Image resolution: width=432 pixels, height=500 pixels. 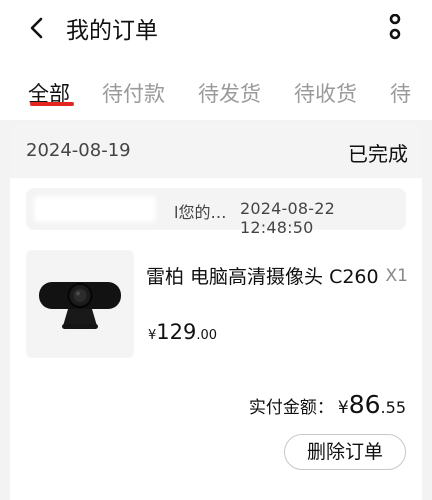 What do you see at coordinates (133, 93) in the screenshot?
I see `tab-pending-payment: 待付款` at bounding box center [133, 93].